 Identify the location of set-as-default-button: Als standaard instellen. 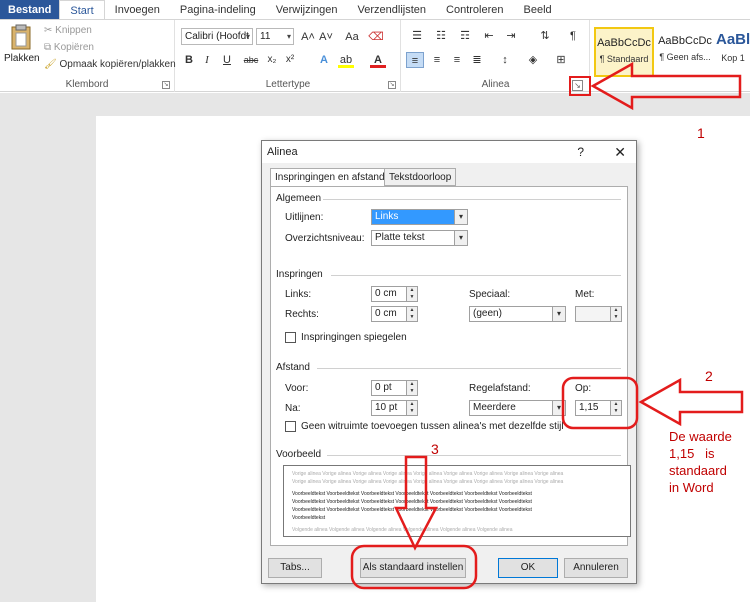
(413, 568).